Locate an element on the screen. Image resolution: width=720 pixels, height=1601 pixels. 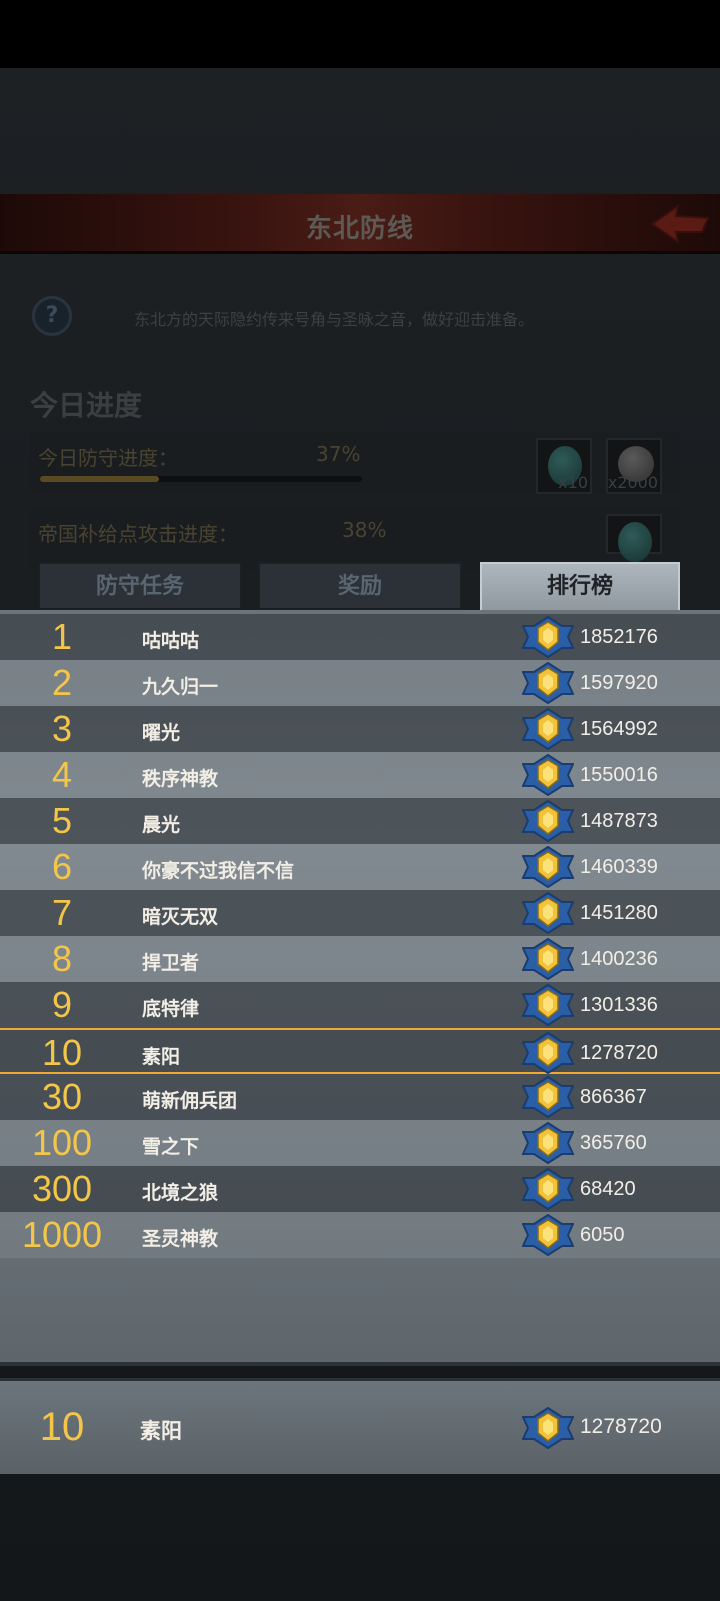
title-bar: 东北防线 is located at coordinates (360, 224).